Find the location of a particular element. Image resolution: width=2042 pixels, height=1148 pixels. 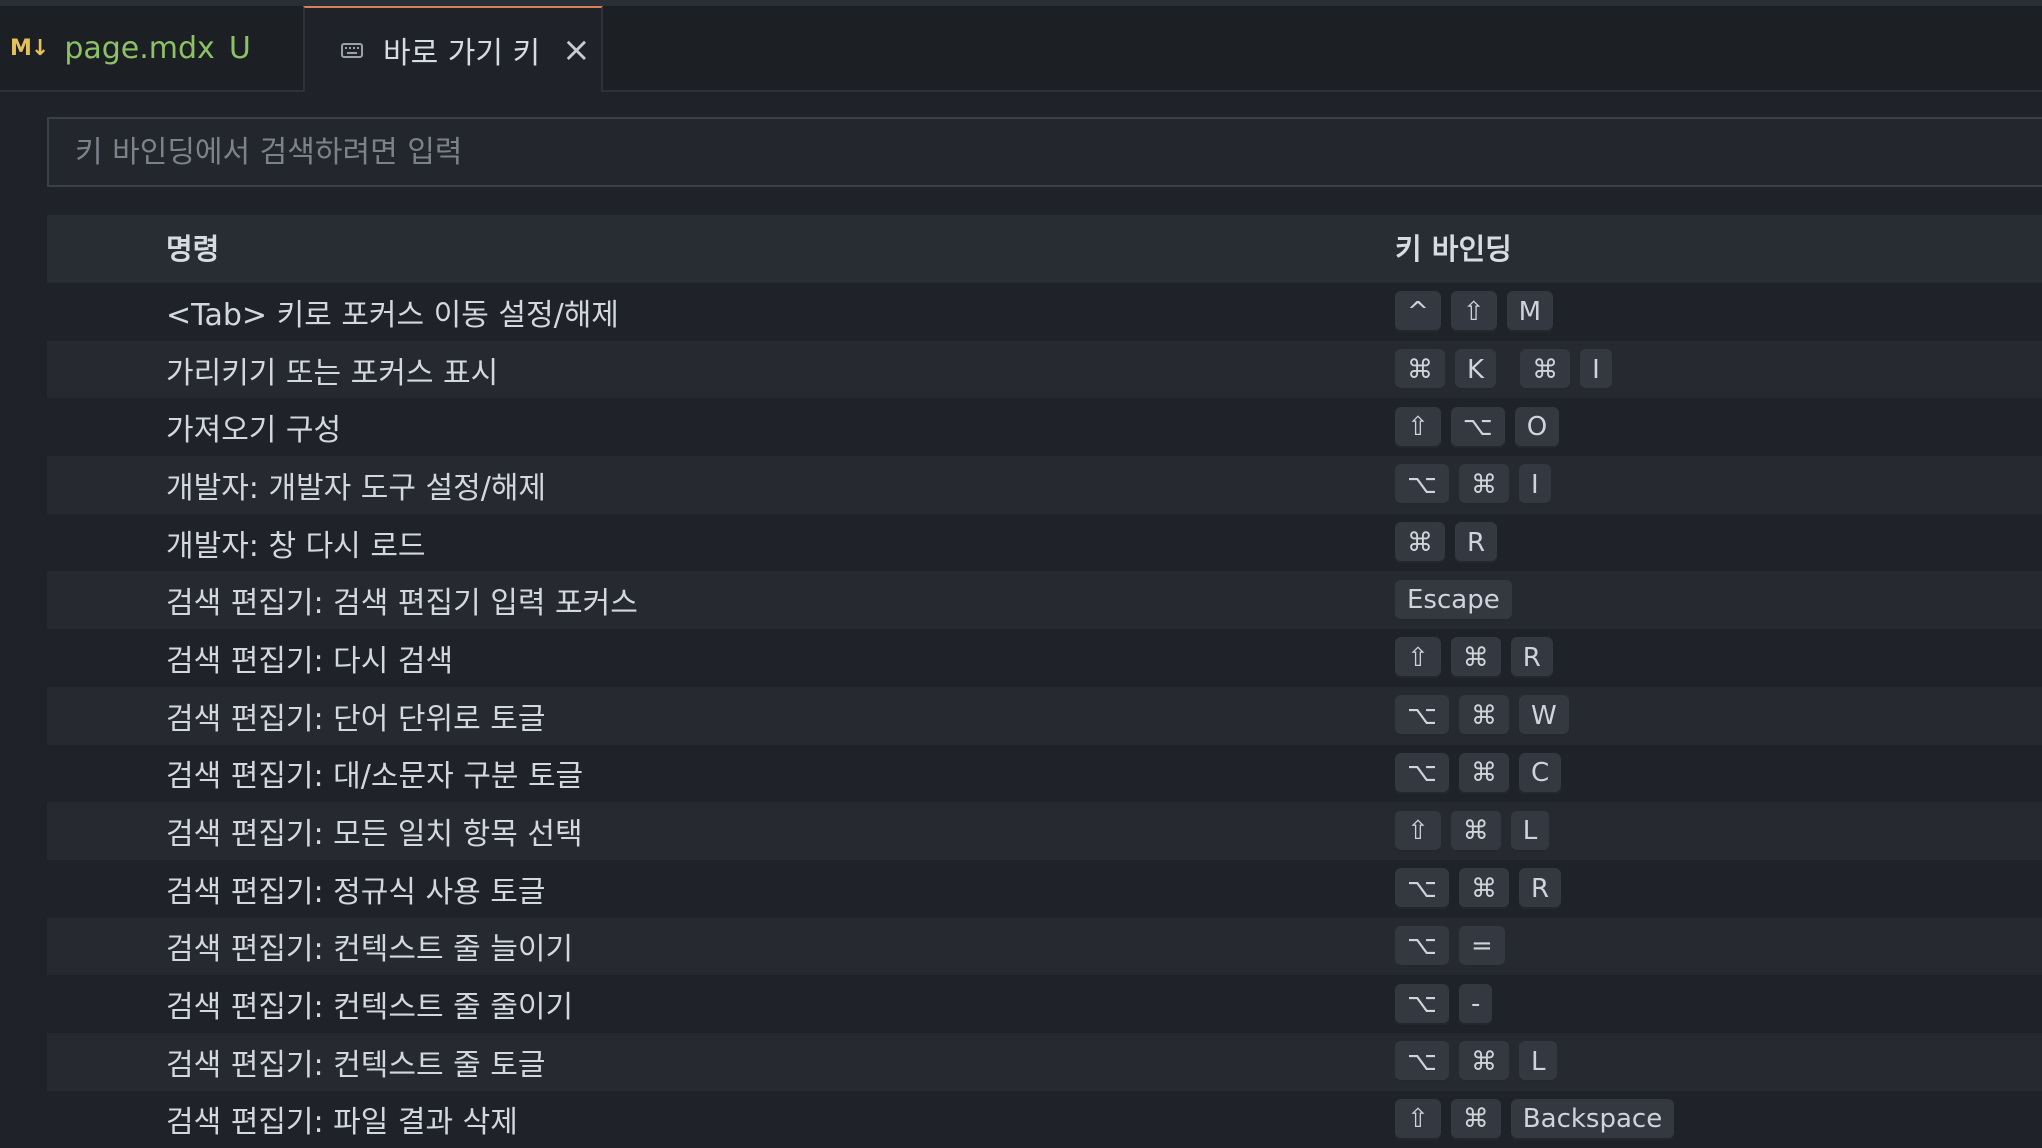

keybinding-cell: ⌥ ⌘ I is located at coordinates (1478, 485).